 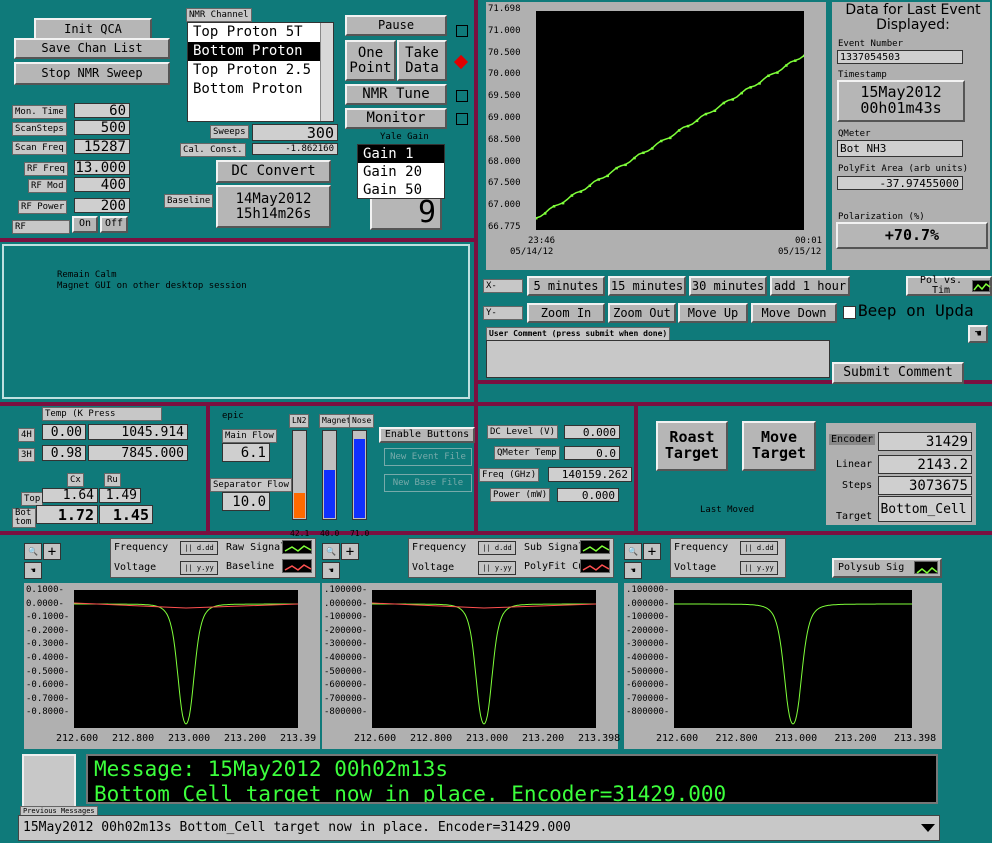 What do you see at coordinates (925, 485) in the screenshot?
I see `steps-field: 3073675` at bounding box center [925, 485].